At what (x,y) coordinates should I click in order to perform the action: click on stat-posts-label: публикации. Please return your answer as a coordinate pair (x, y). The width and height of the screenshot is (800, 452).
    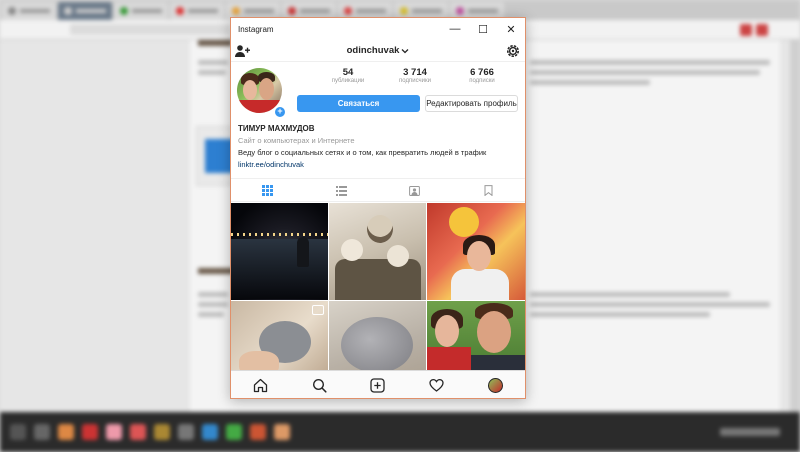
    Looking at the image, I should click on (348, 81).